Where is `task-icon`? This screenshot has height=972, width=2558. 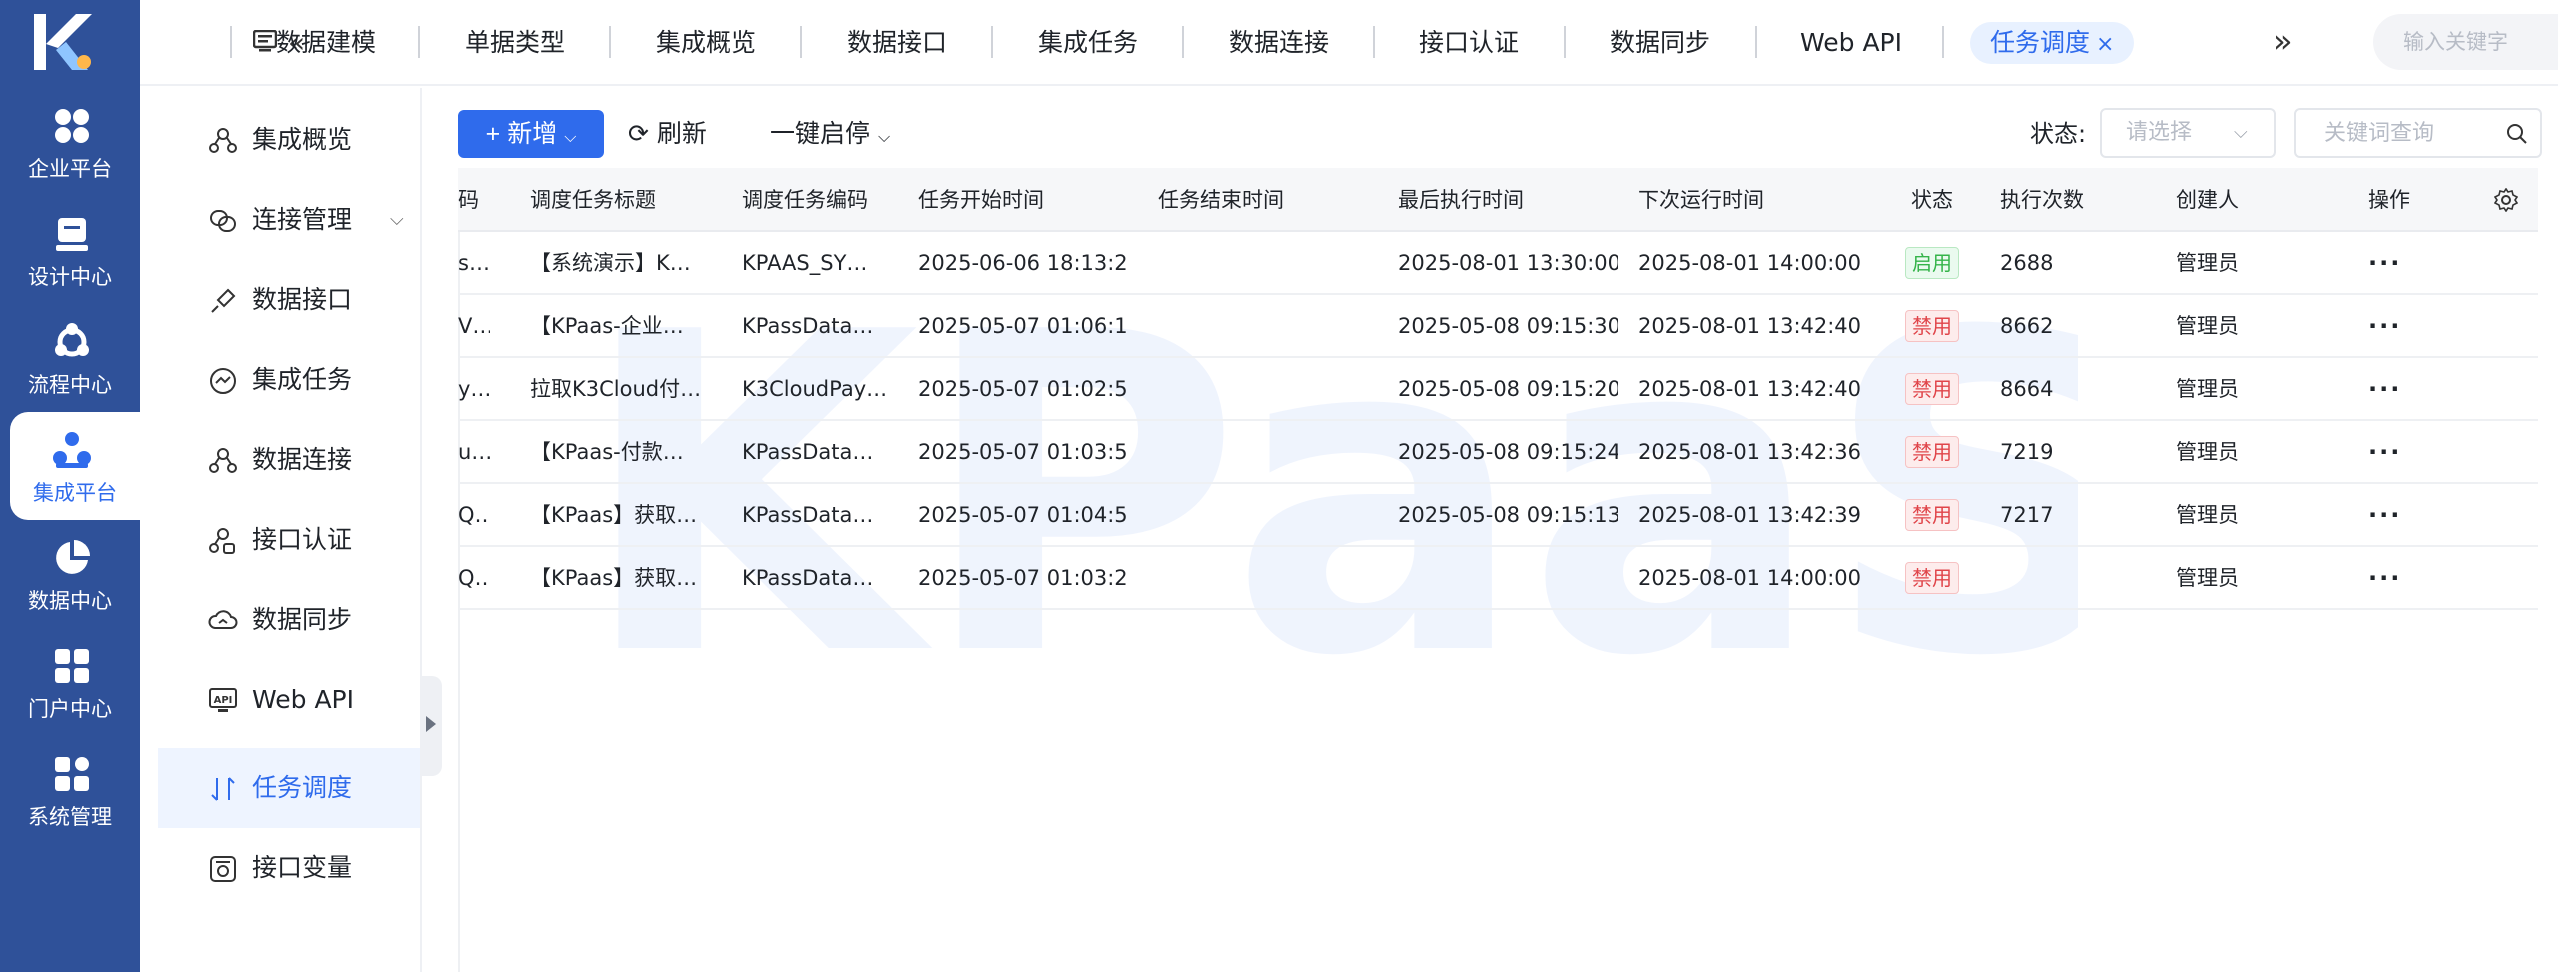
task-icon is located at coordinates (223, 381).